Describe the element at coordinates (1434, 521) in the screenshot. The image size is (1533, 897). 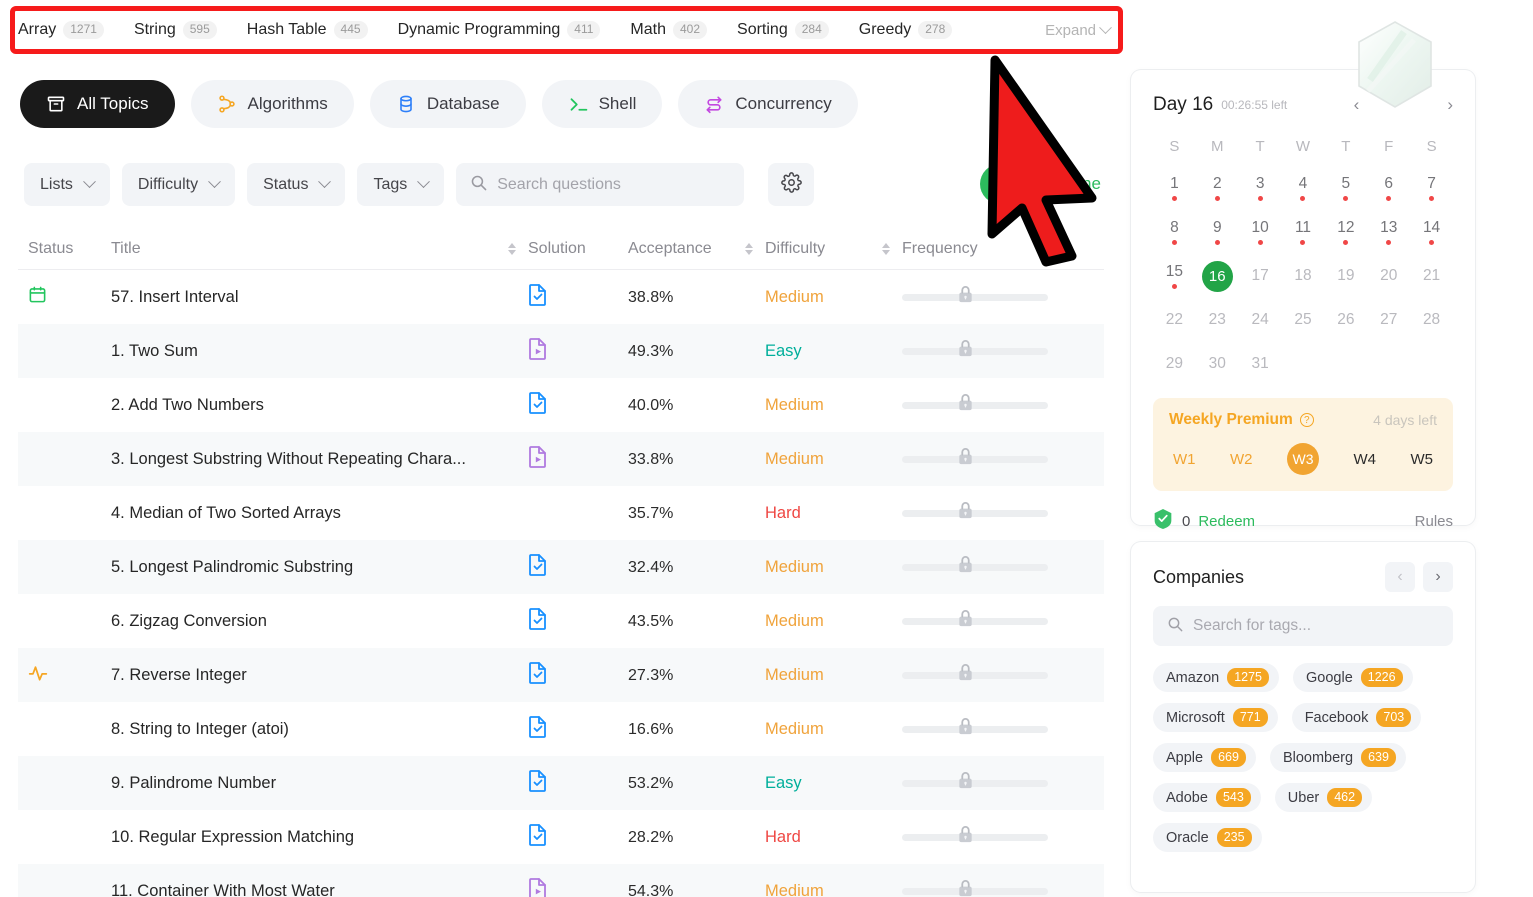
I see `rules-link: Rules` at that location.